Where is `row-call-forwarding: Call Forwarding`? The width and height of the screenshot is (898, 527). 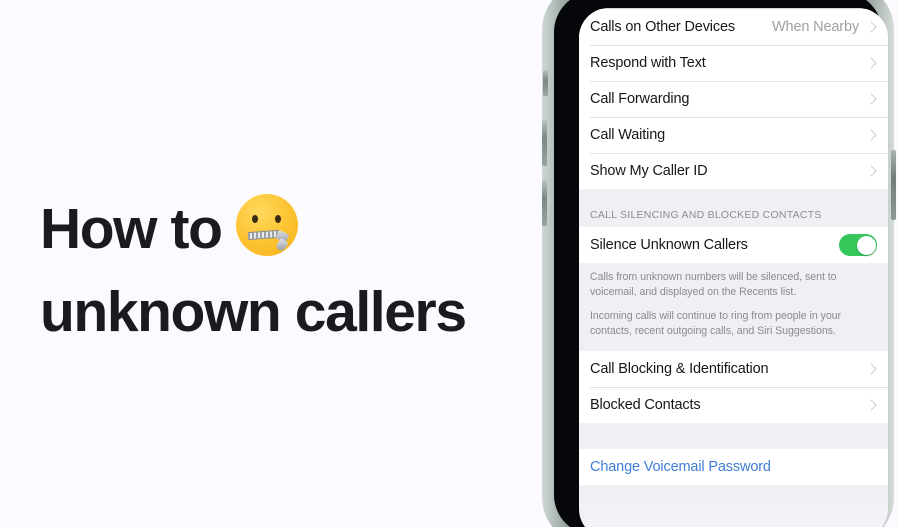
row-call-forwarding: Call Forwarding is located at coordinates (733, 99).